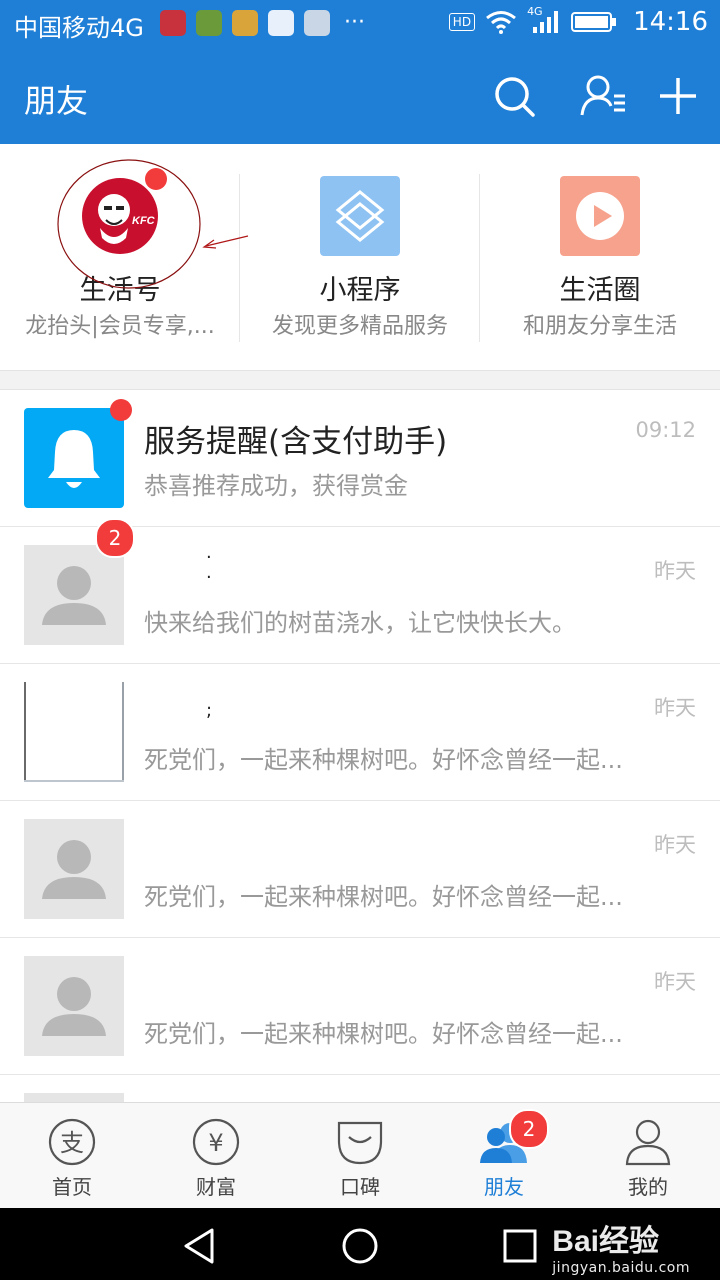 This screenshot has height=1280, width=720. I want to click on baidu-jingyan-watermark: Bai经验 jingyan.baidu.com, so click(621, 1246).